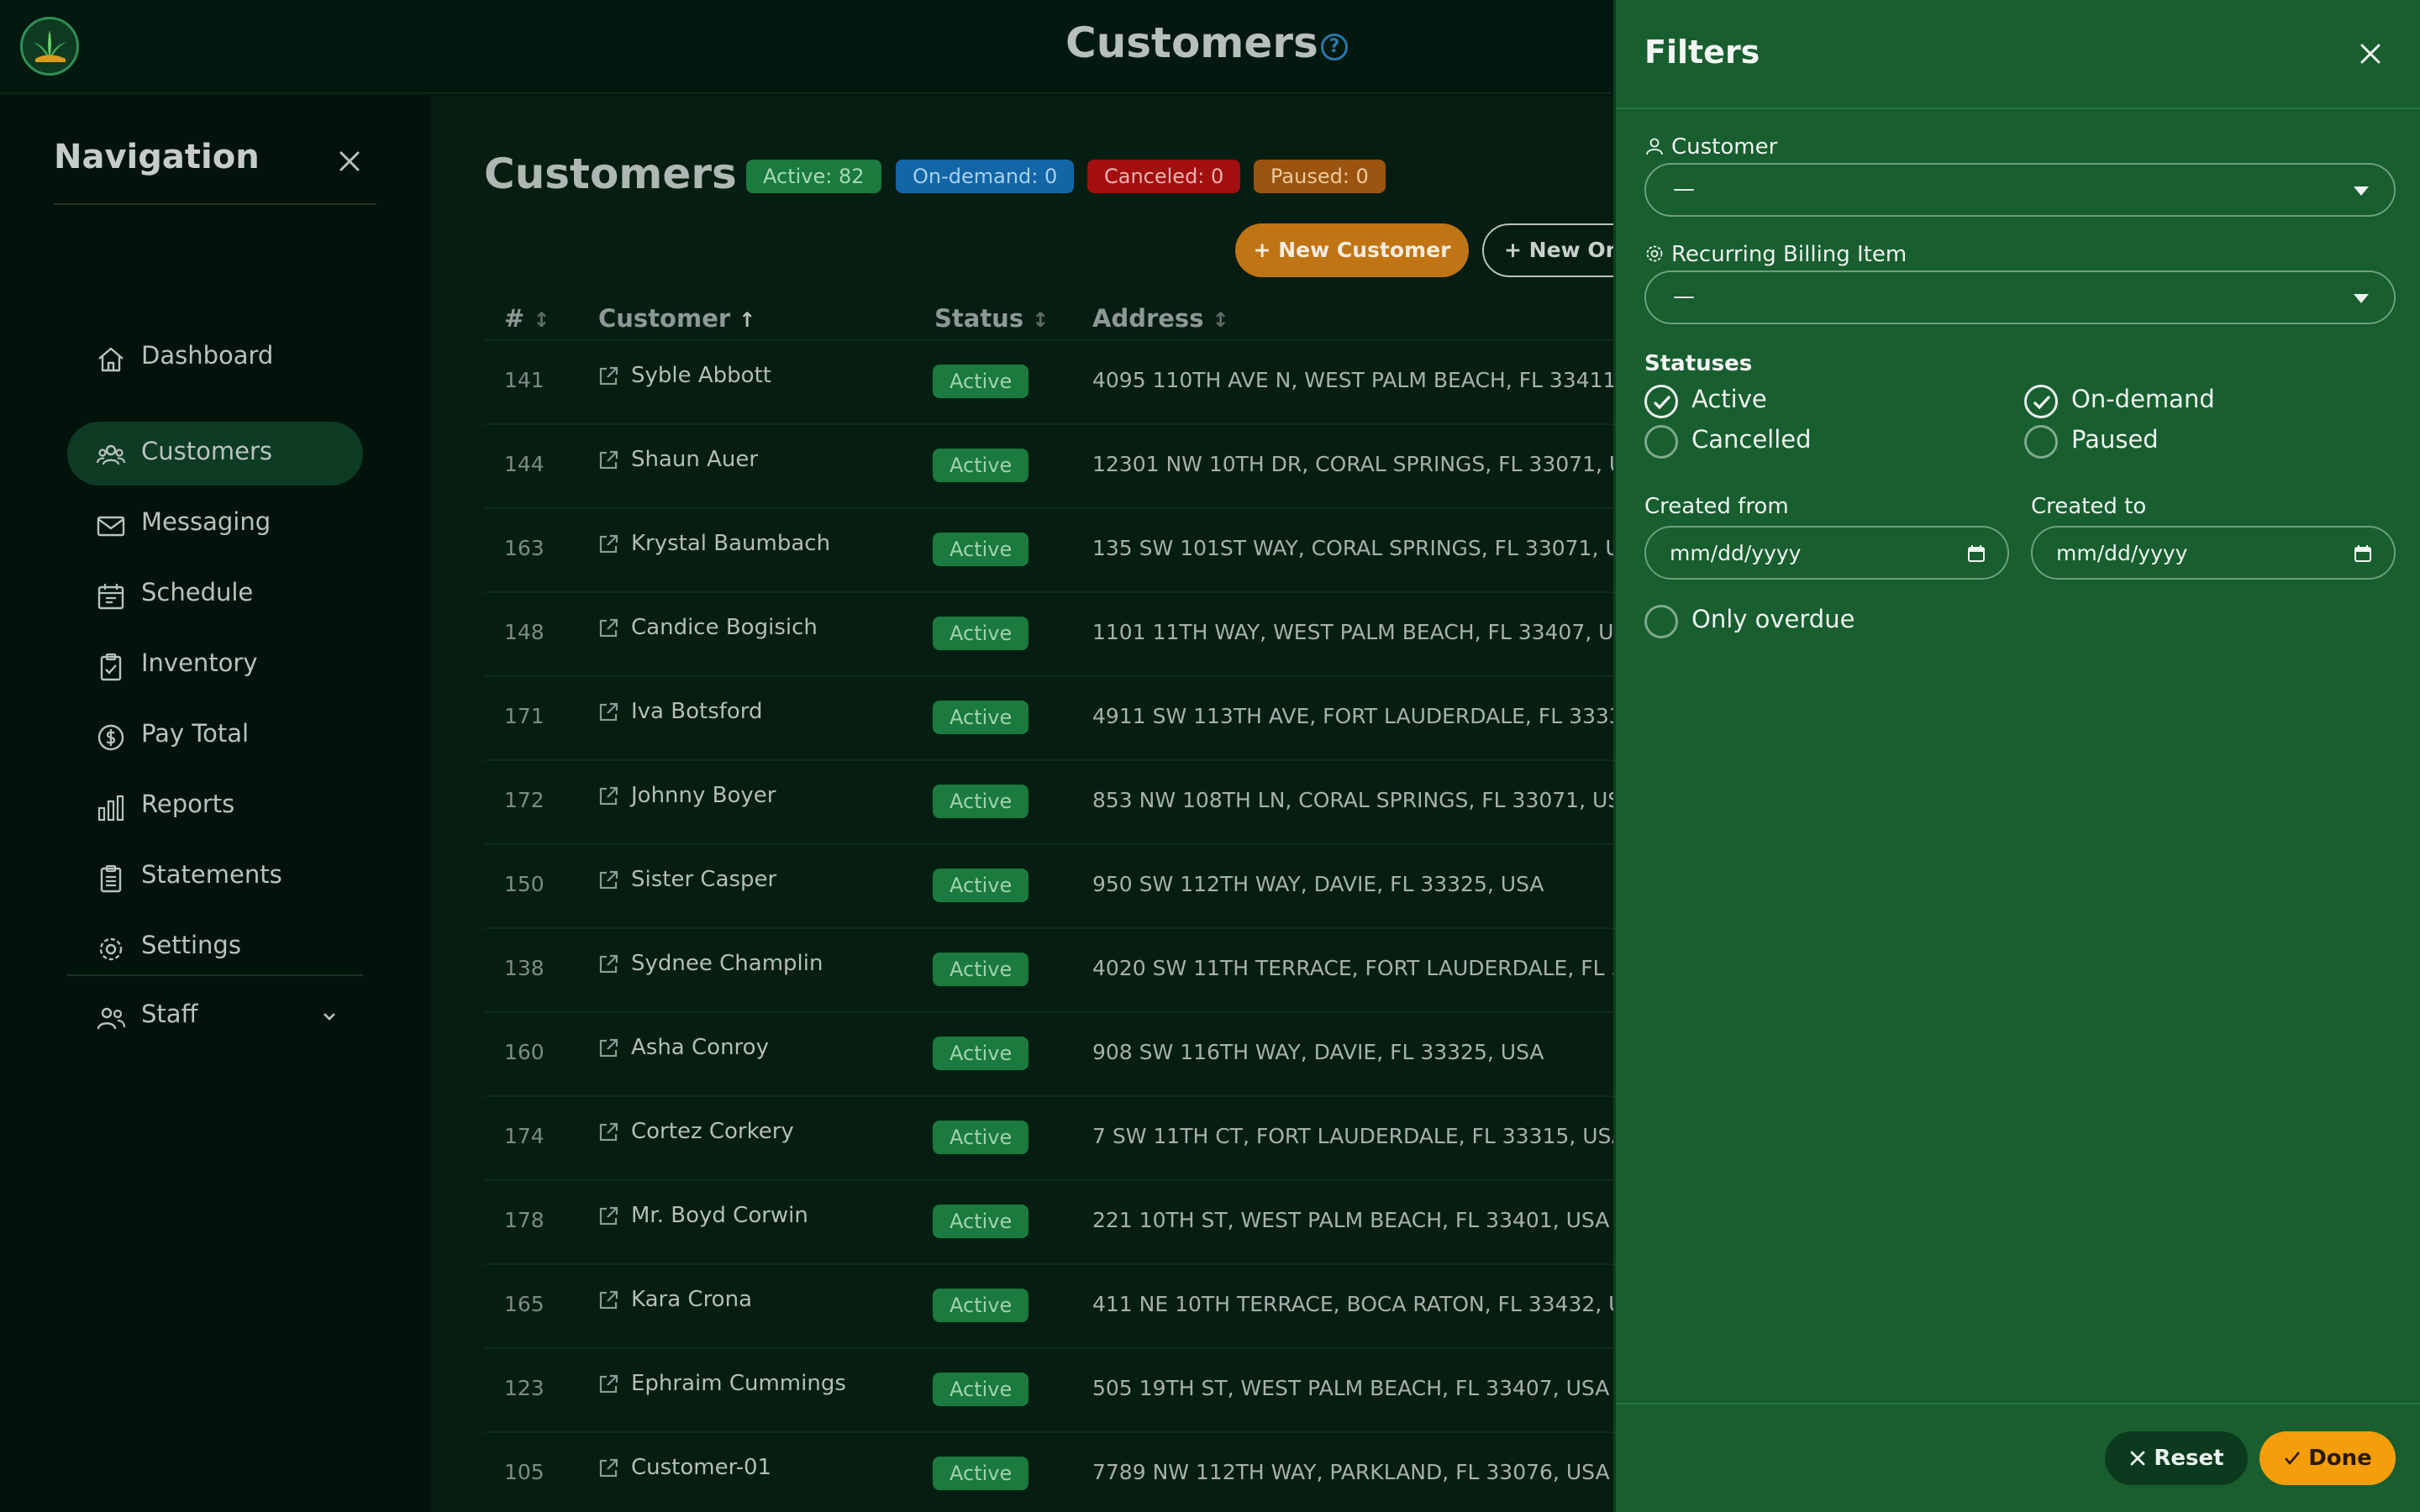 The image size is (2420, 1512). Describe the element at coordinates (524, 968) in the screenshot. I see `row-number: 138` at that location.